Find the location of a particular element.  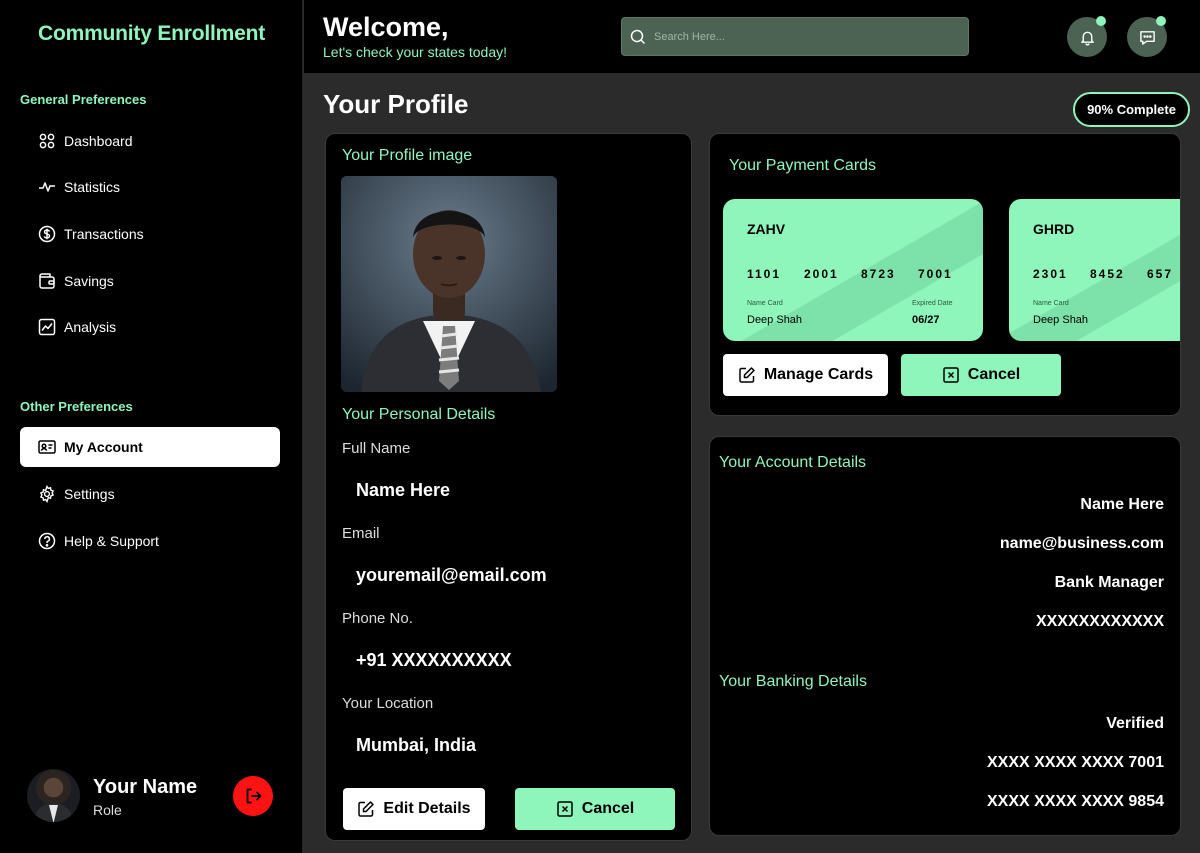

payment-cancel-button: Cancel is located at coordinates (981, 375).